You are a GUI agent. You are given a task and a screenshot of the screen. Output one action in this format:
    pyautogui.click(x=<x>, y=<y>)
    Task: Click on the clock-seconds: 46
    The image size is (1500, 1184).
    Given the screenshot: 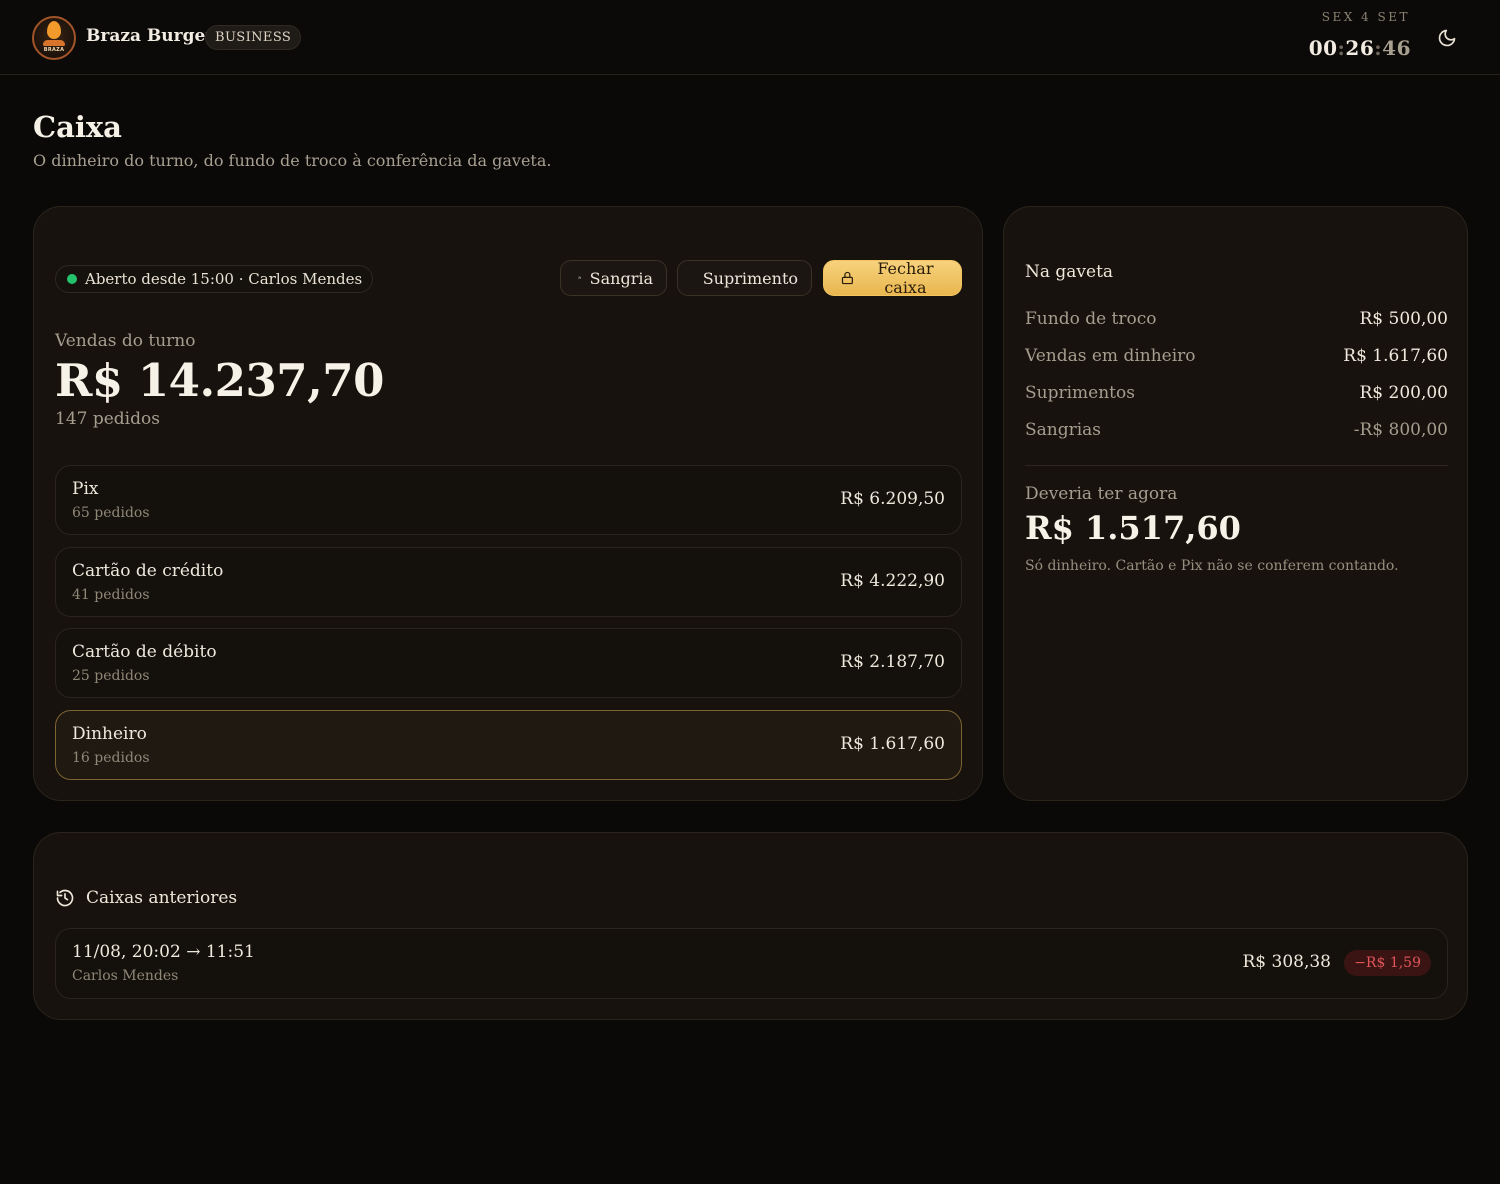 What is the action you would take?
    pyautogui.click(x=1396, y=48)
    